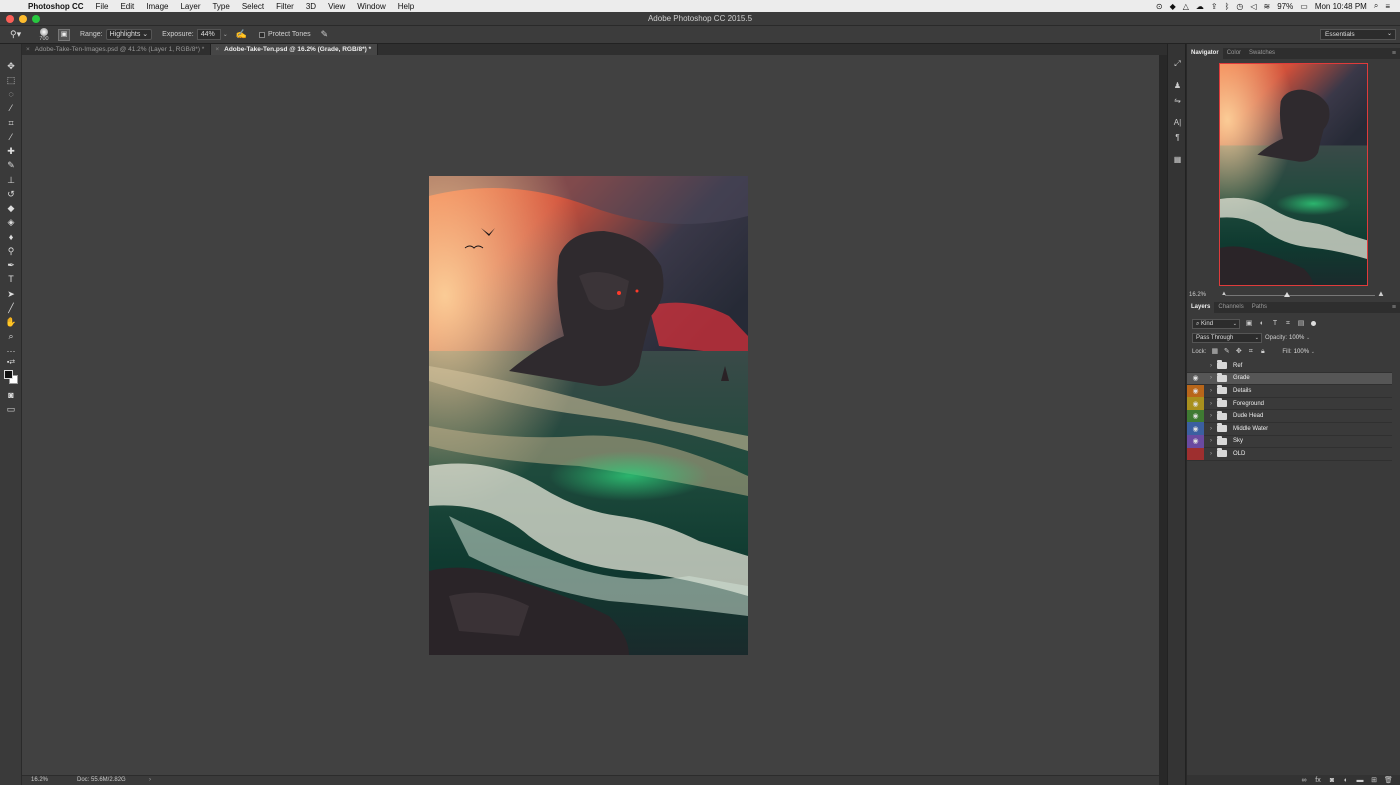 The height and width of the screenshot is (785, 1400). Describe the element at coordinates (11, 66) in the screenshot. I see `move-tool-icon: ✥` at that location.